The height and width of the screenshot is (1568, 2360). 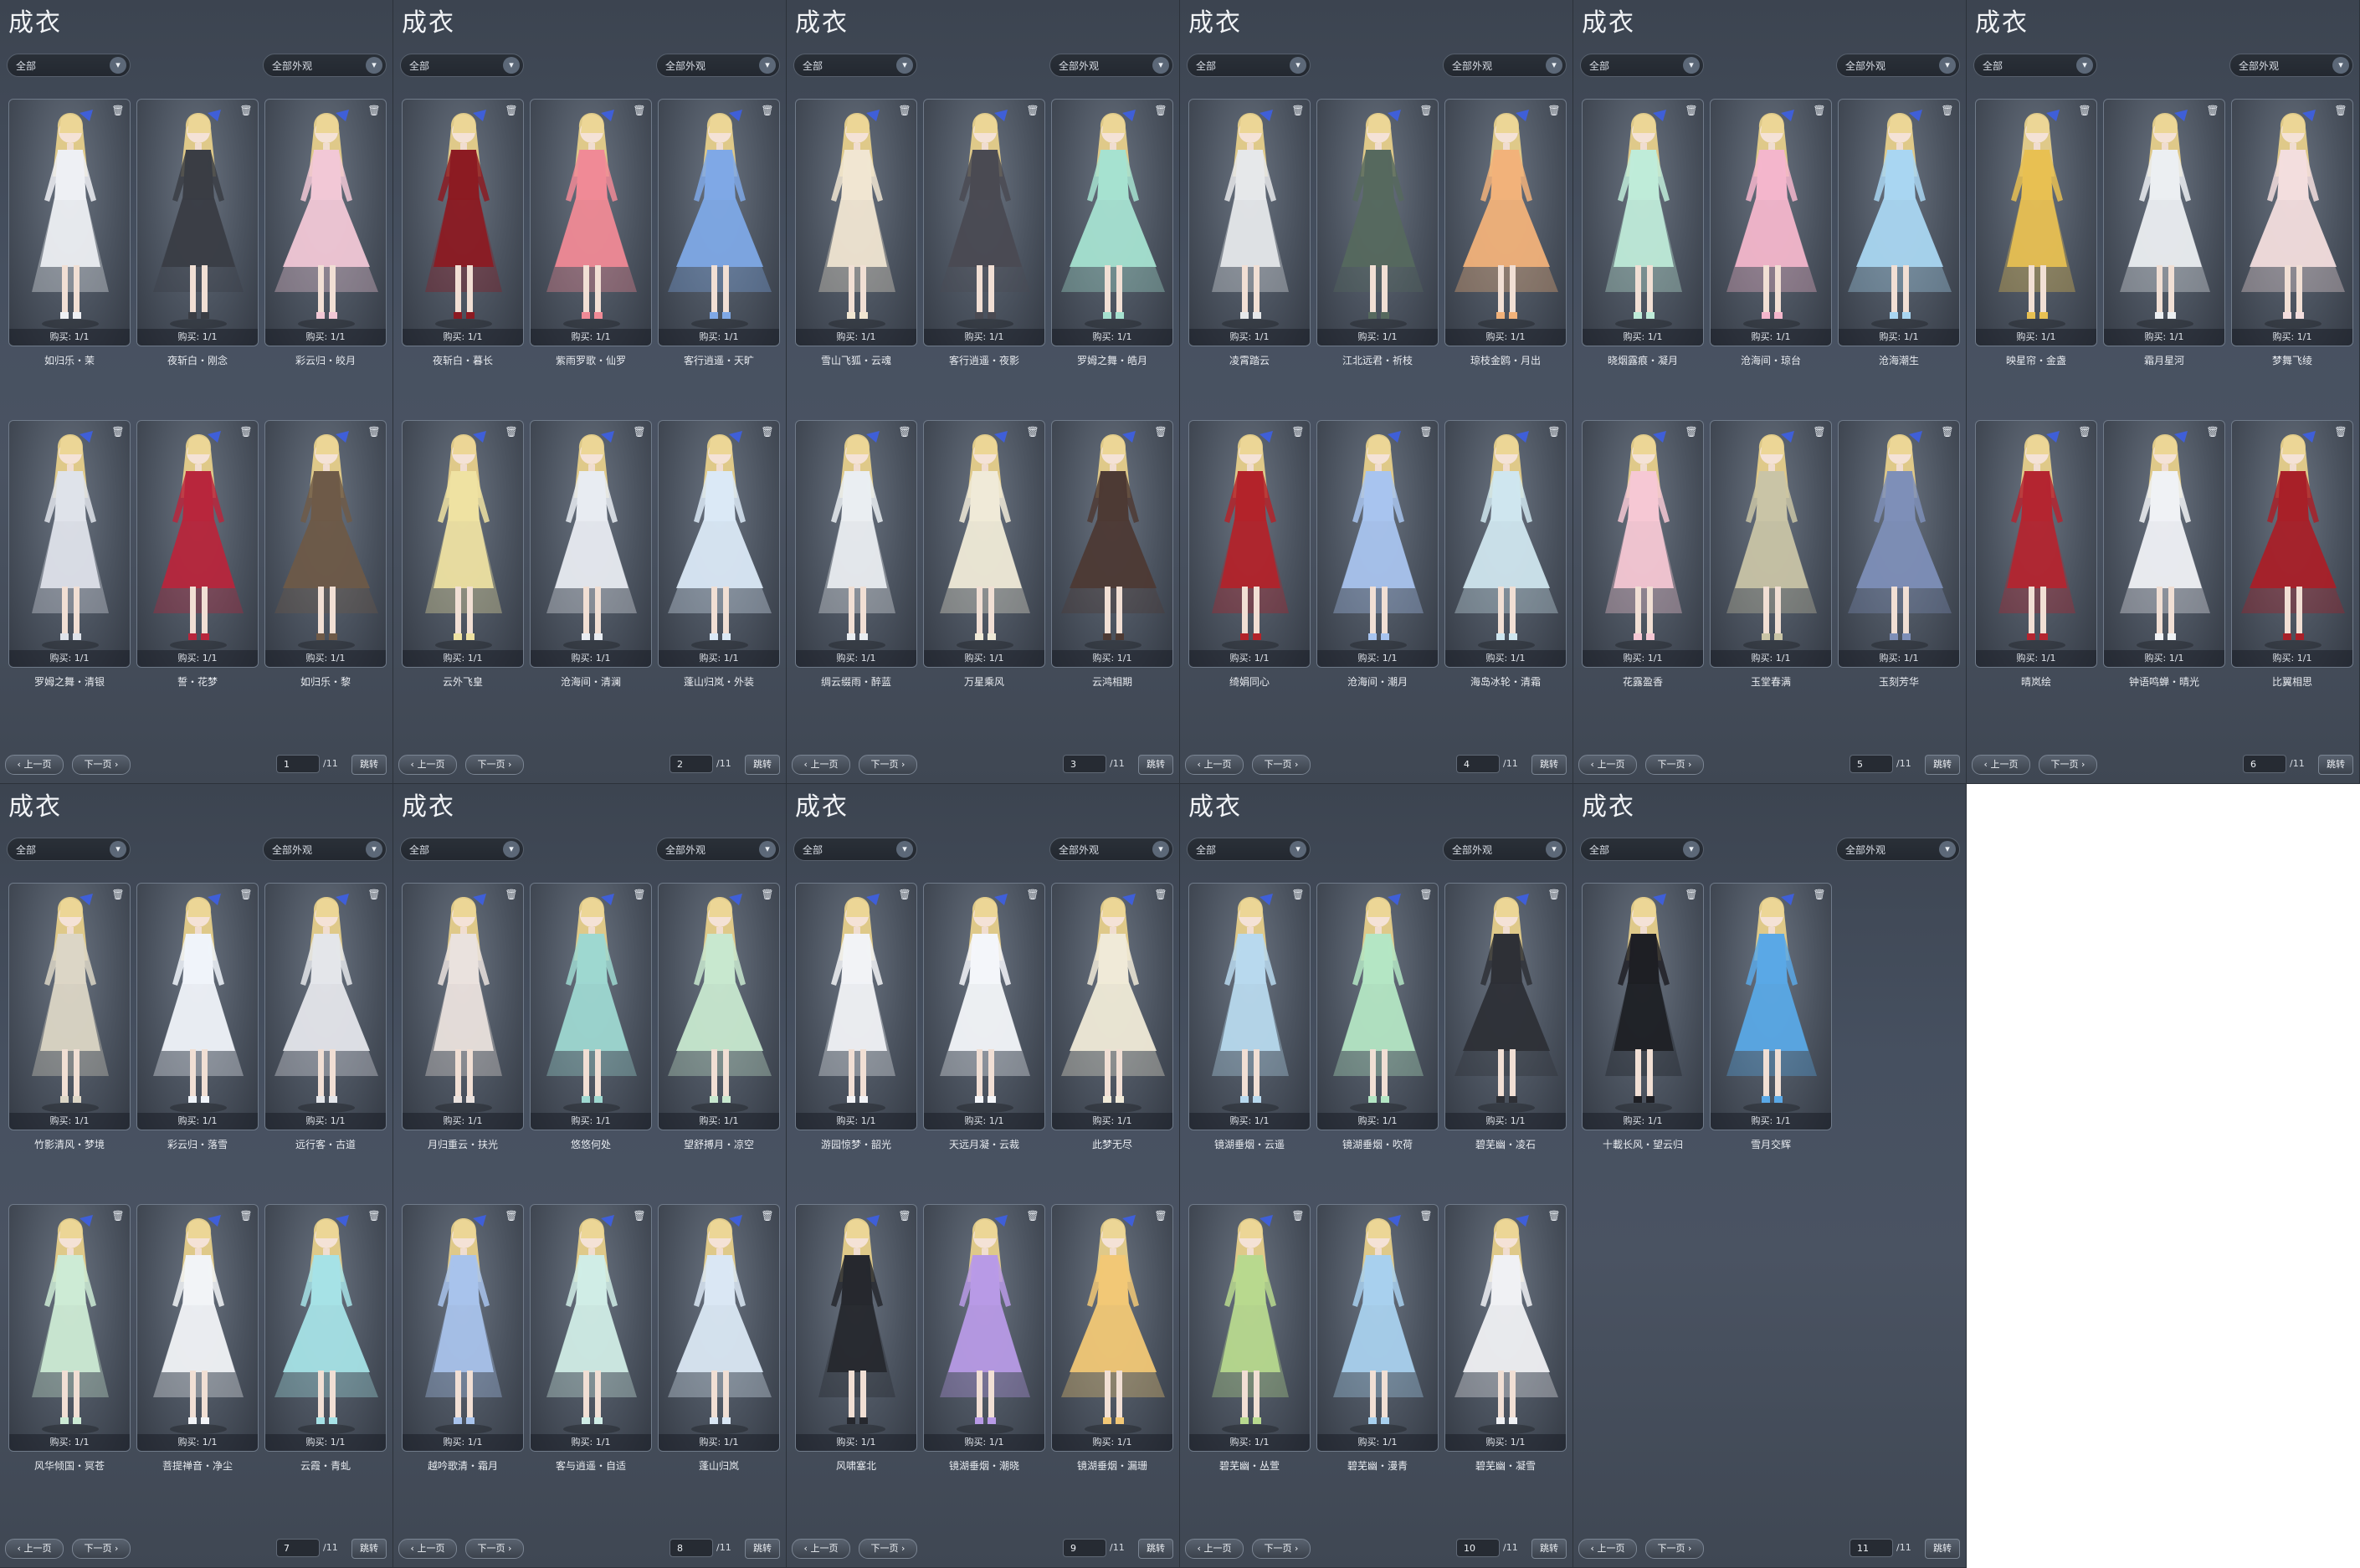 I want to click on page-number-input: 8, so click(x=691, y=1548).